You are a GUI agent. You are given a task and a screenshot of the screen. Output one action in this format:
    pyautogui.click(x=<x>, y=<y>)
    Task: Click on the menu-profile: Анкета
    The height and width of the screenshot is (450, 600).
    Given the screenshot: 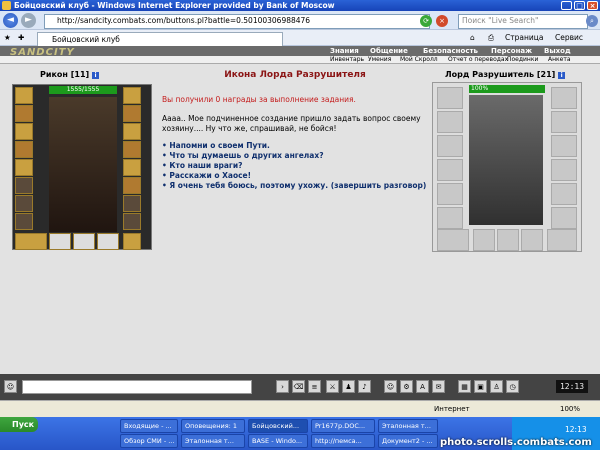 What is the action you would take?
    pyautogui.click(x=559, y=60)
    